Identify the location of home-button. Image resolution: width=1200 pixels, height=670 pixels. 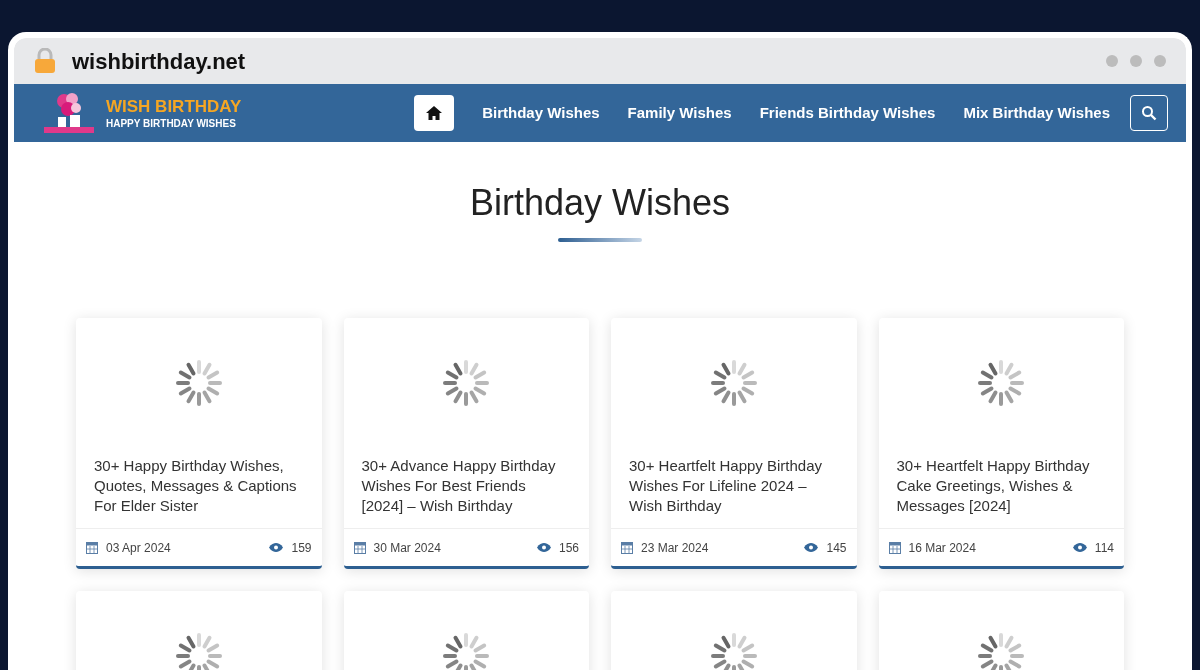
(434, 113).